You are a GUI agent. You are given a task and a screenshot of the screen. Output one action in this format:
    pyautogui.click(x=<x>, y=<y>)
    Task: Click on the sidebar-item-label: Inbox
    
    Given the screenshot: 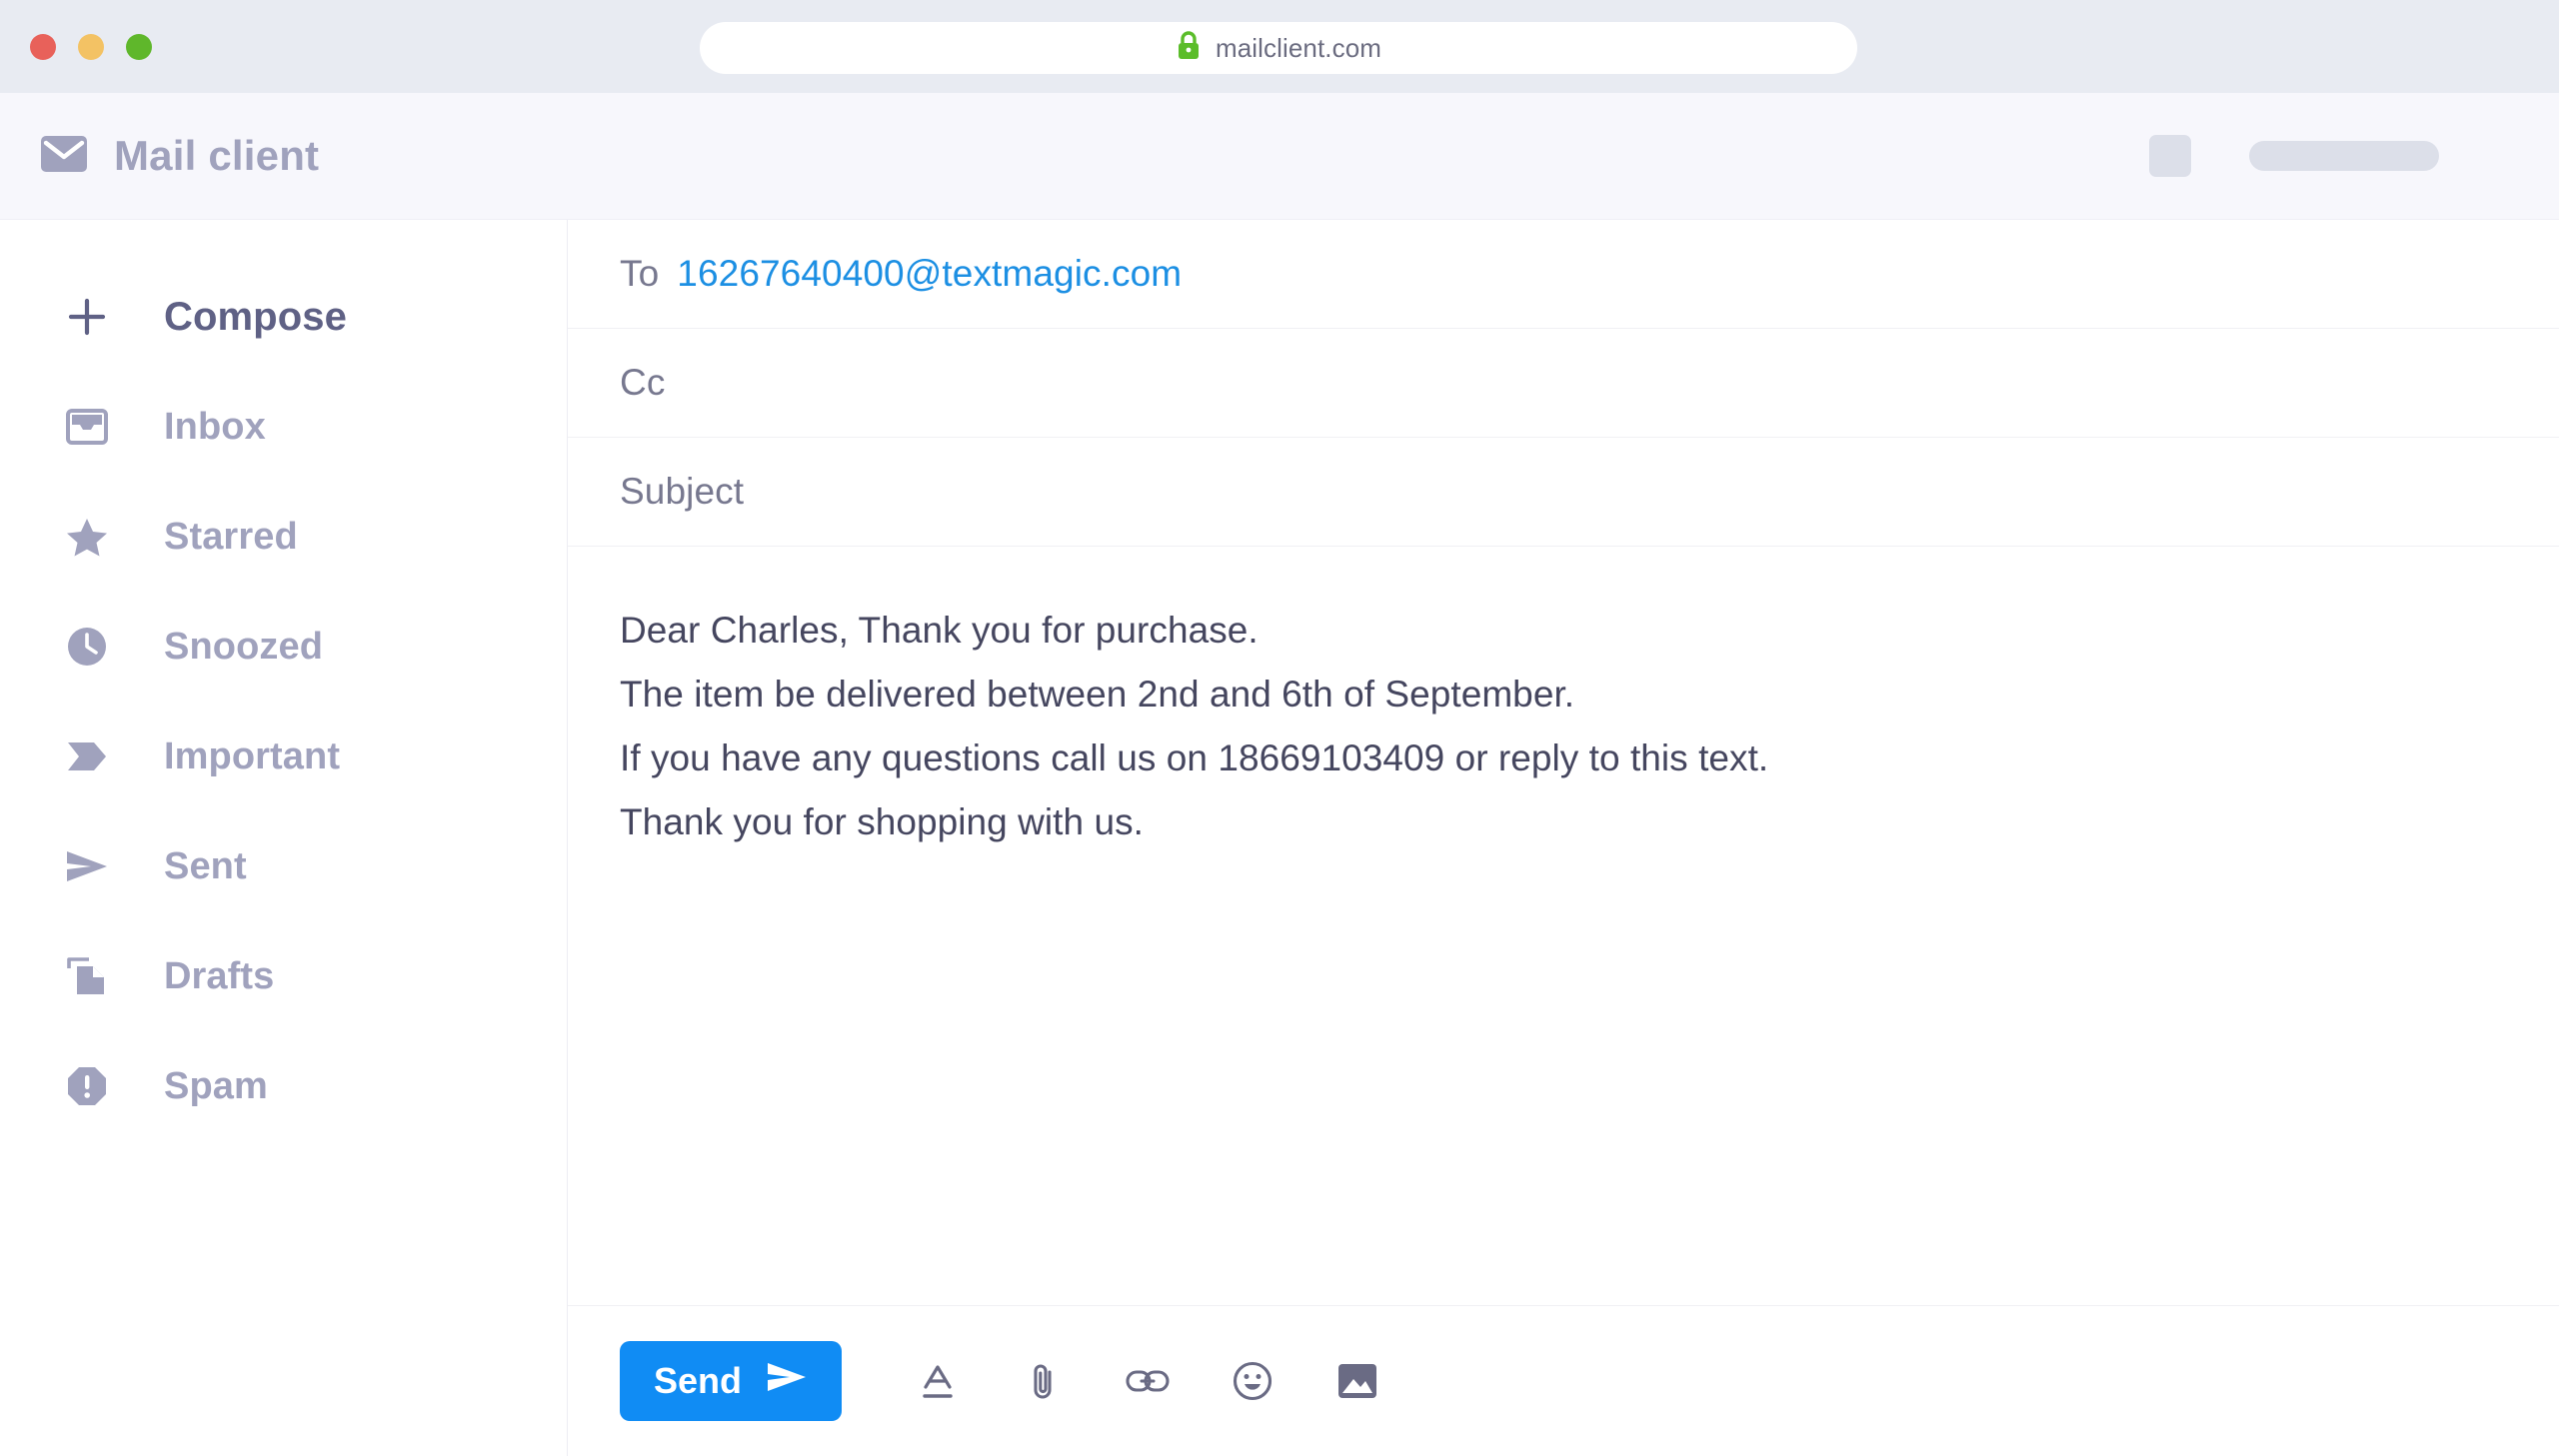 What is the action you would take?
    pyautogui.click(x=215, y=426)
    